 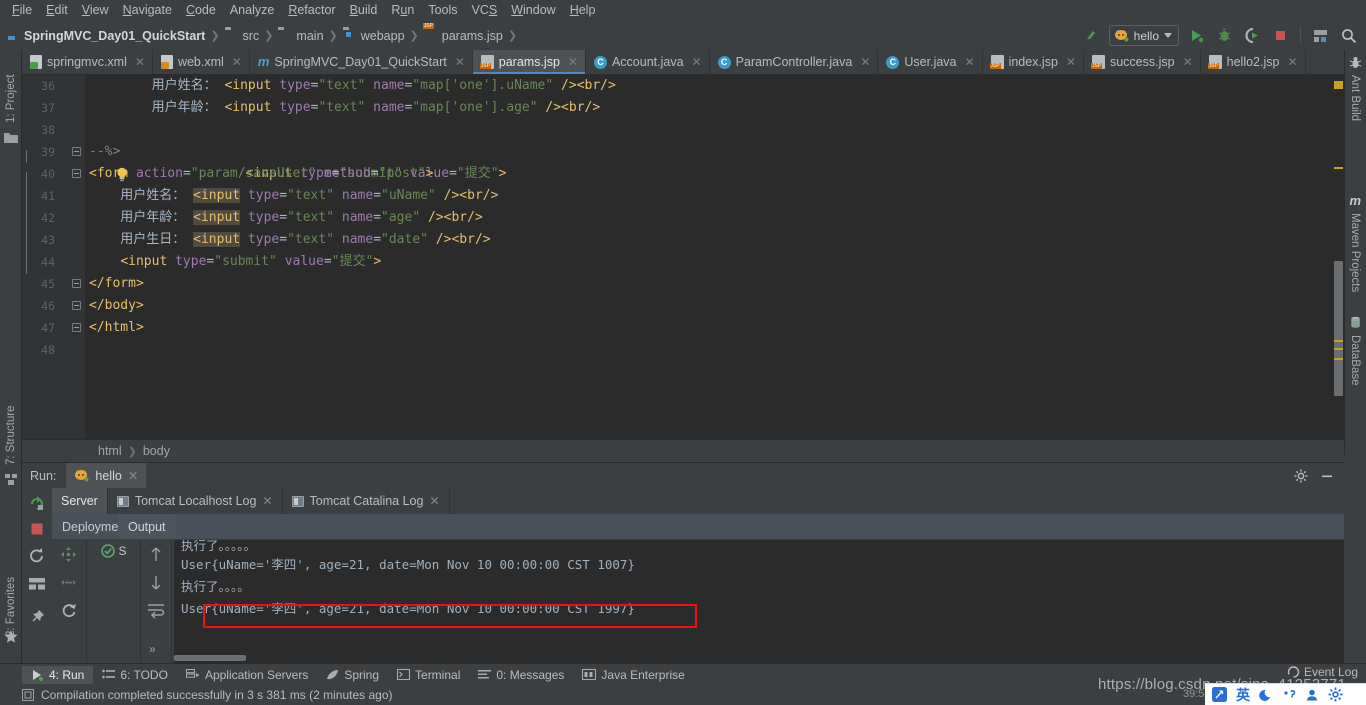 I want to click on tab-success-jsp: success.jsp ✕, so click(x=1142, y=62).